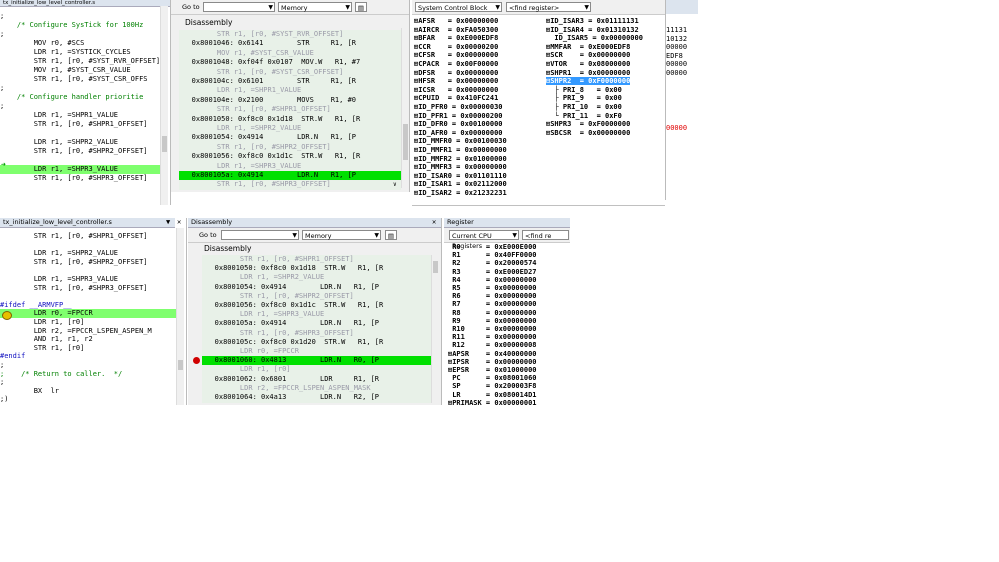 The image size is (999, 562). Describe the element at coordinates (278, 259) in the screenshot. I see `disasm-line: STR r1, [r0, #SHPR1_OFFSET]` at that location.